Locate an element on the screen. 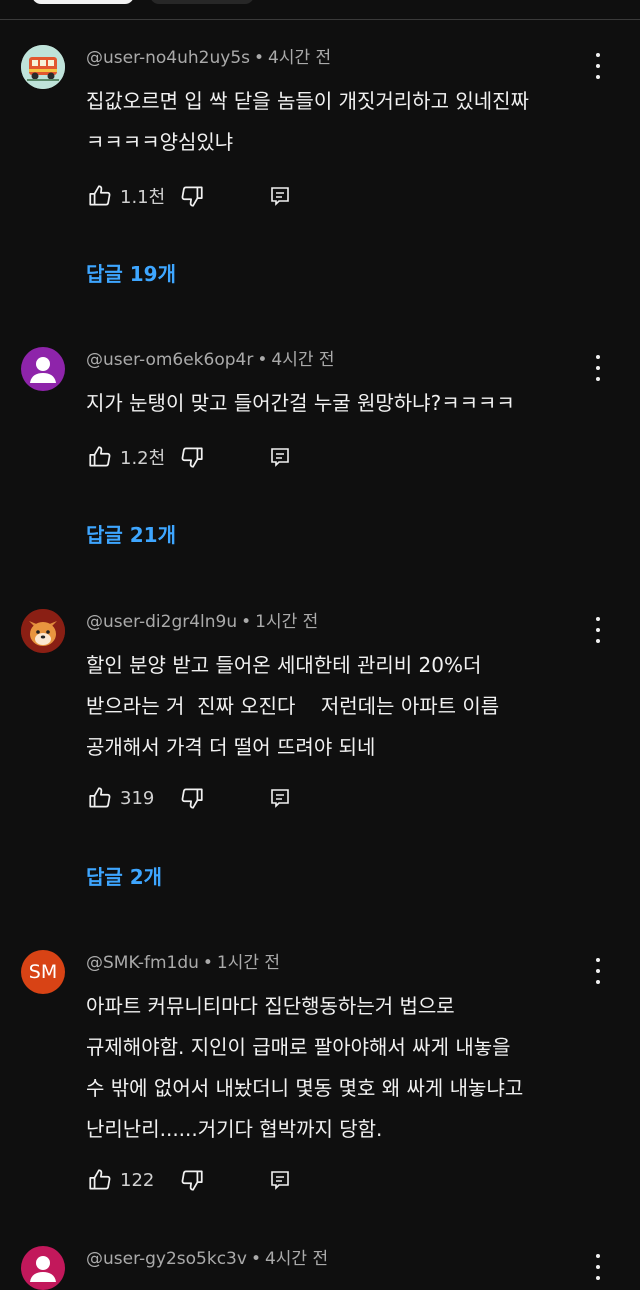  comment-meta: @SMK-fm1du • 1시간 전 is located at coordinates (183, 960).